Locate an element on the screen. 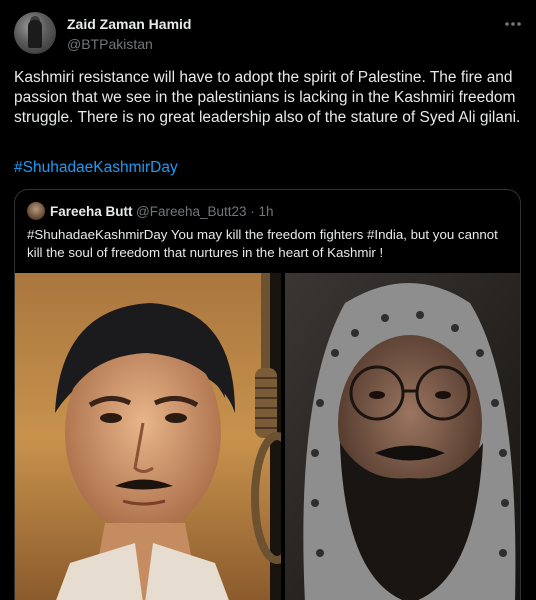  more-options-button is located at coordinates (513, 24).